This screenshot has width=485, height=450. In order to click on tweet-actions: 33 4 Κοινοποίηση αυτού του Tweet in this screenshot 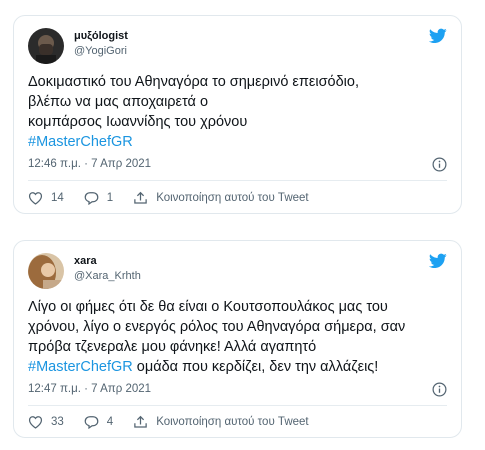, I will do `click(237, 422)`.